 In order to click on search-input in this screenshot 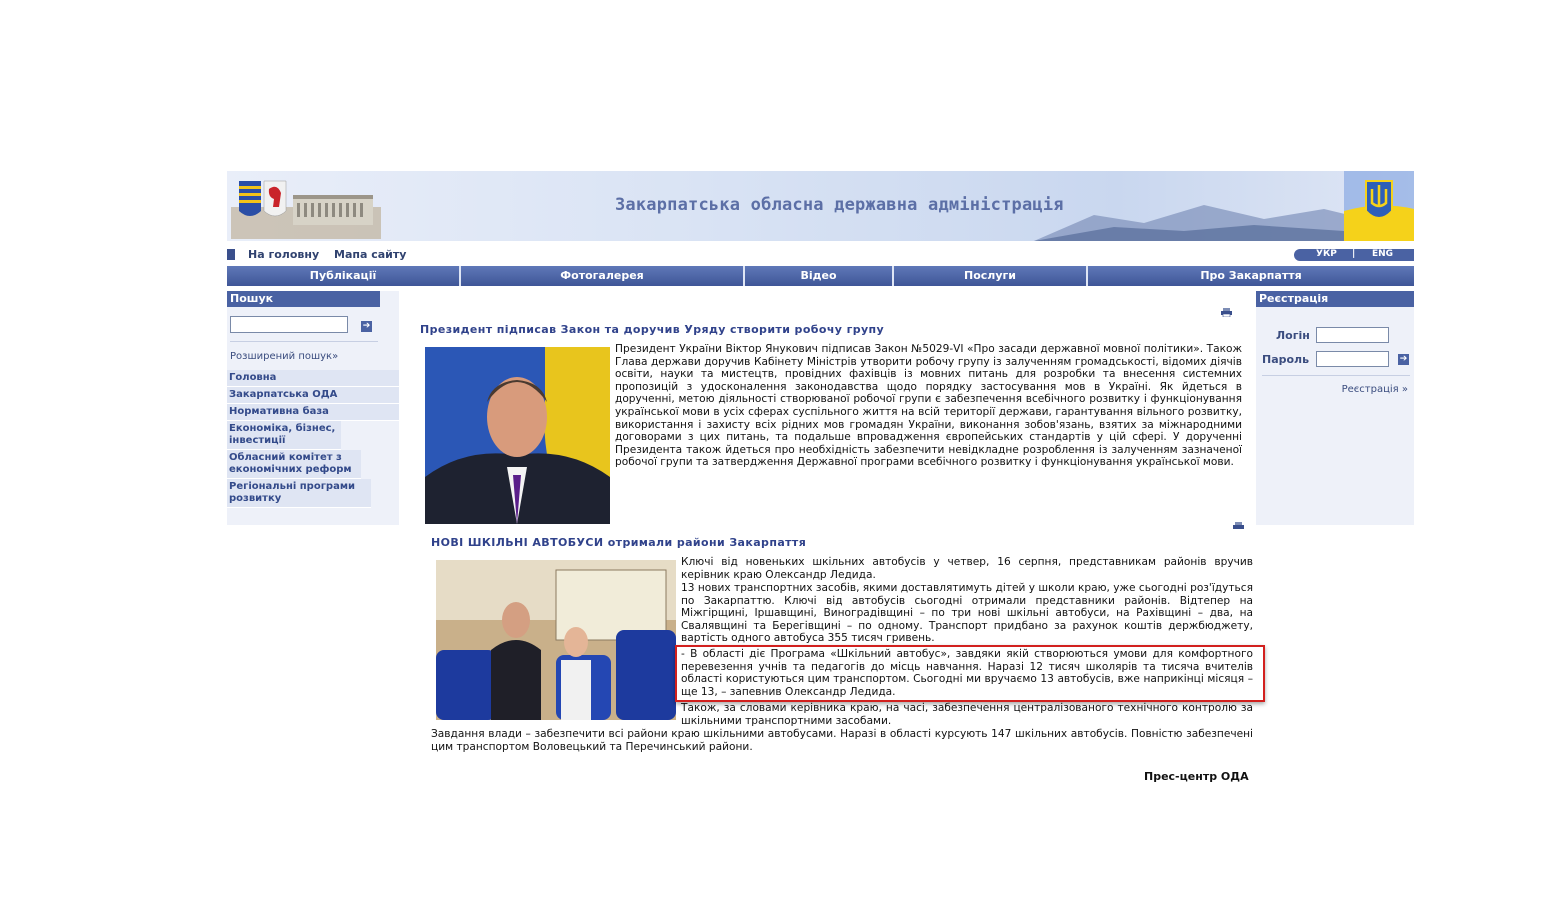, I will do `click(289, 324)`.